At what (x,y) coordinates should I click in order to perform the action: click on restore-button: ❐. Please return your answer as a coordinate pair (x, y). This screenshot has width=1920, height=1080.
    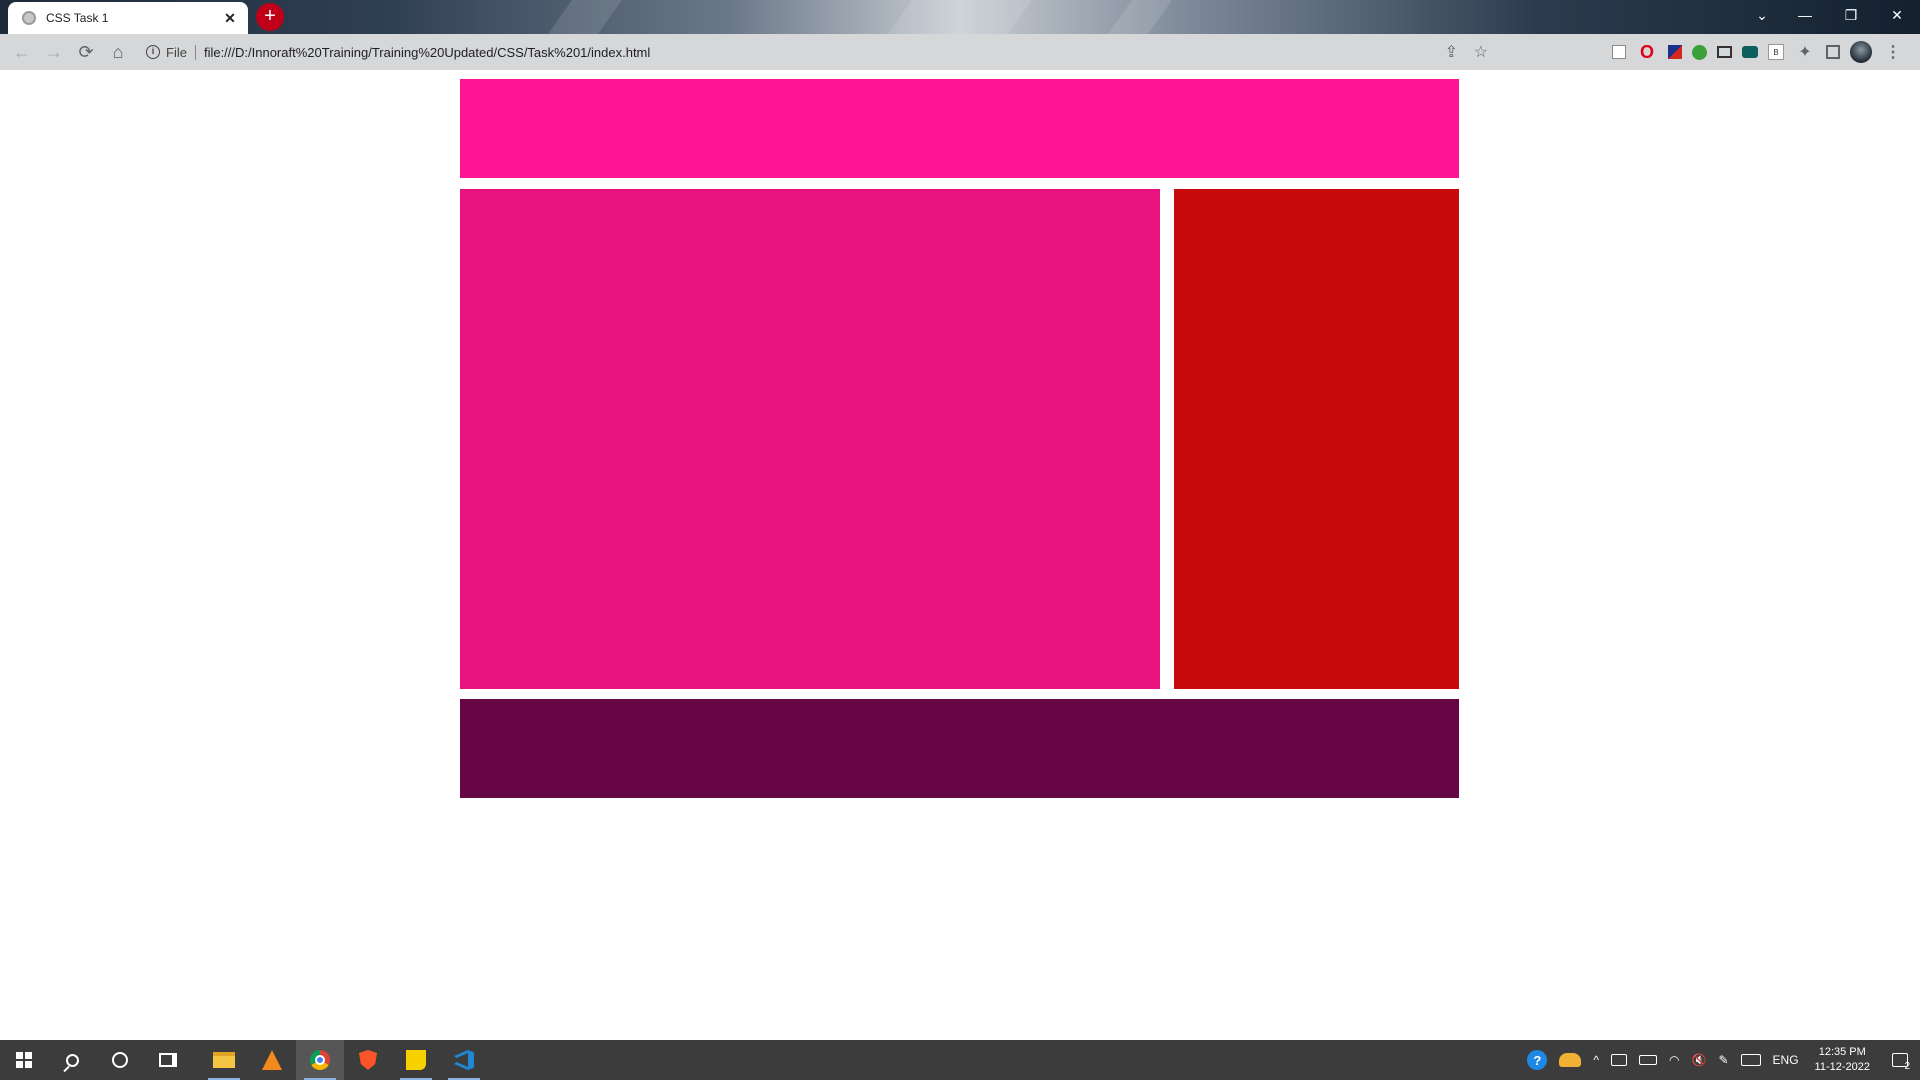
    Looking at the image, I should click on (1851, 15).